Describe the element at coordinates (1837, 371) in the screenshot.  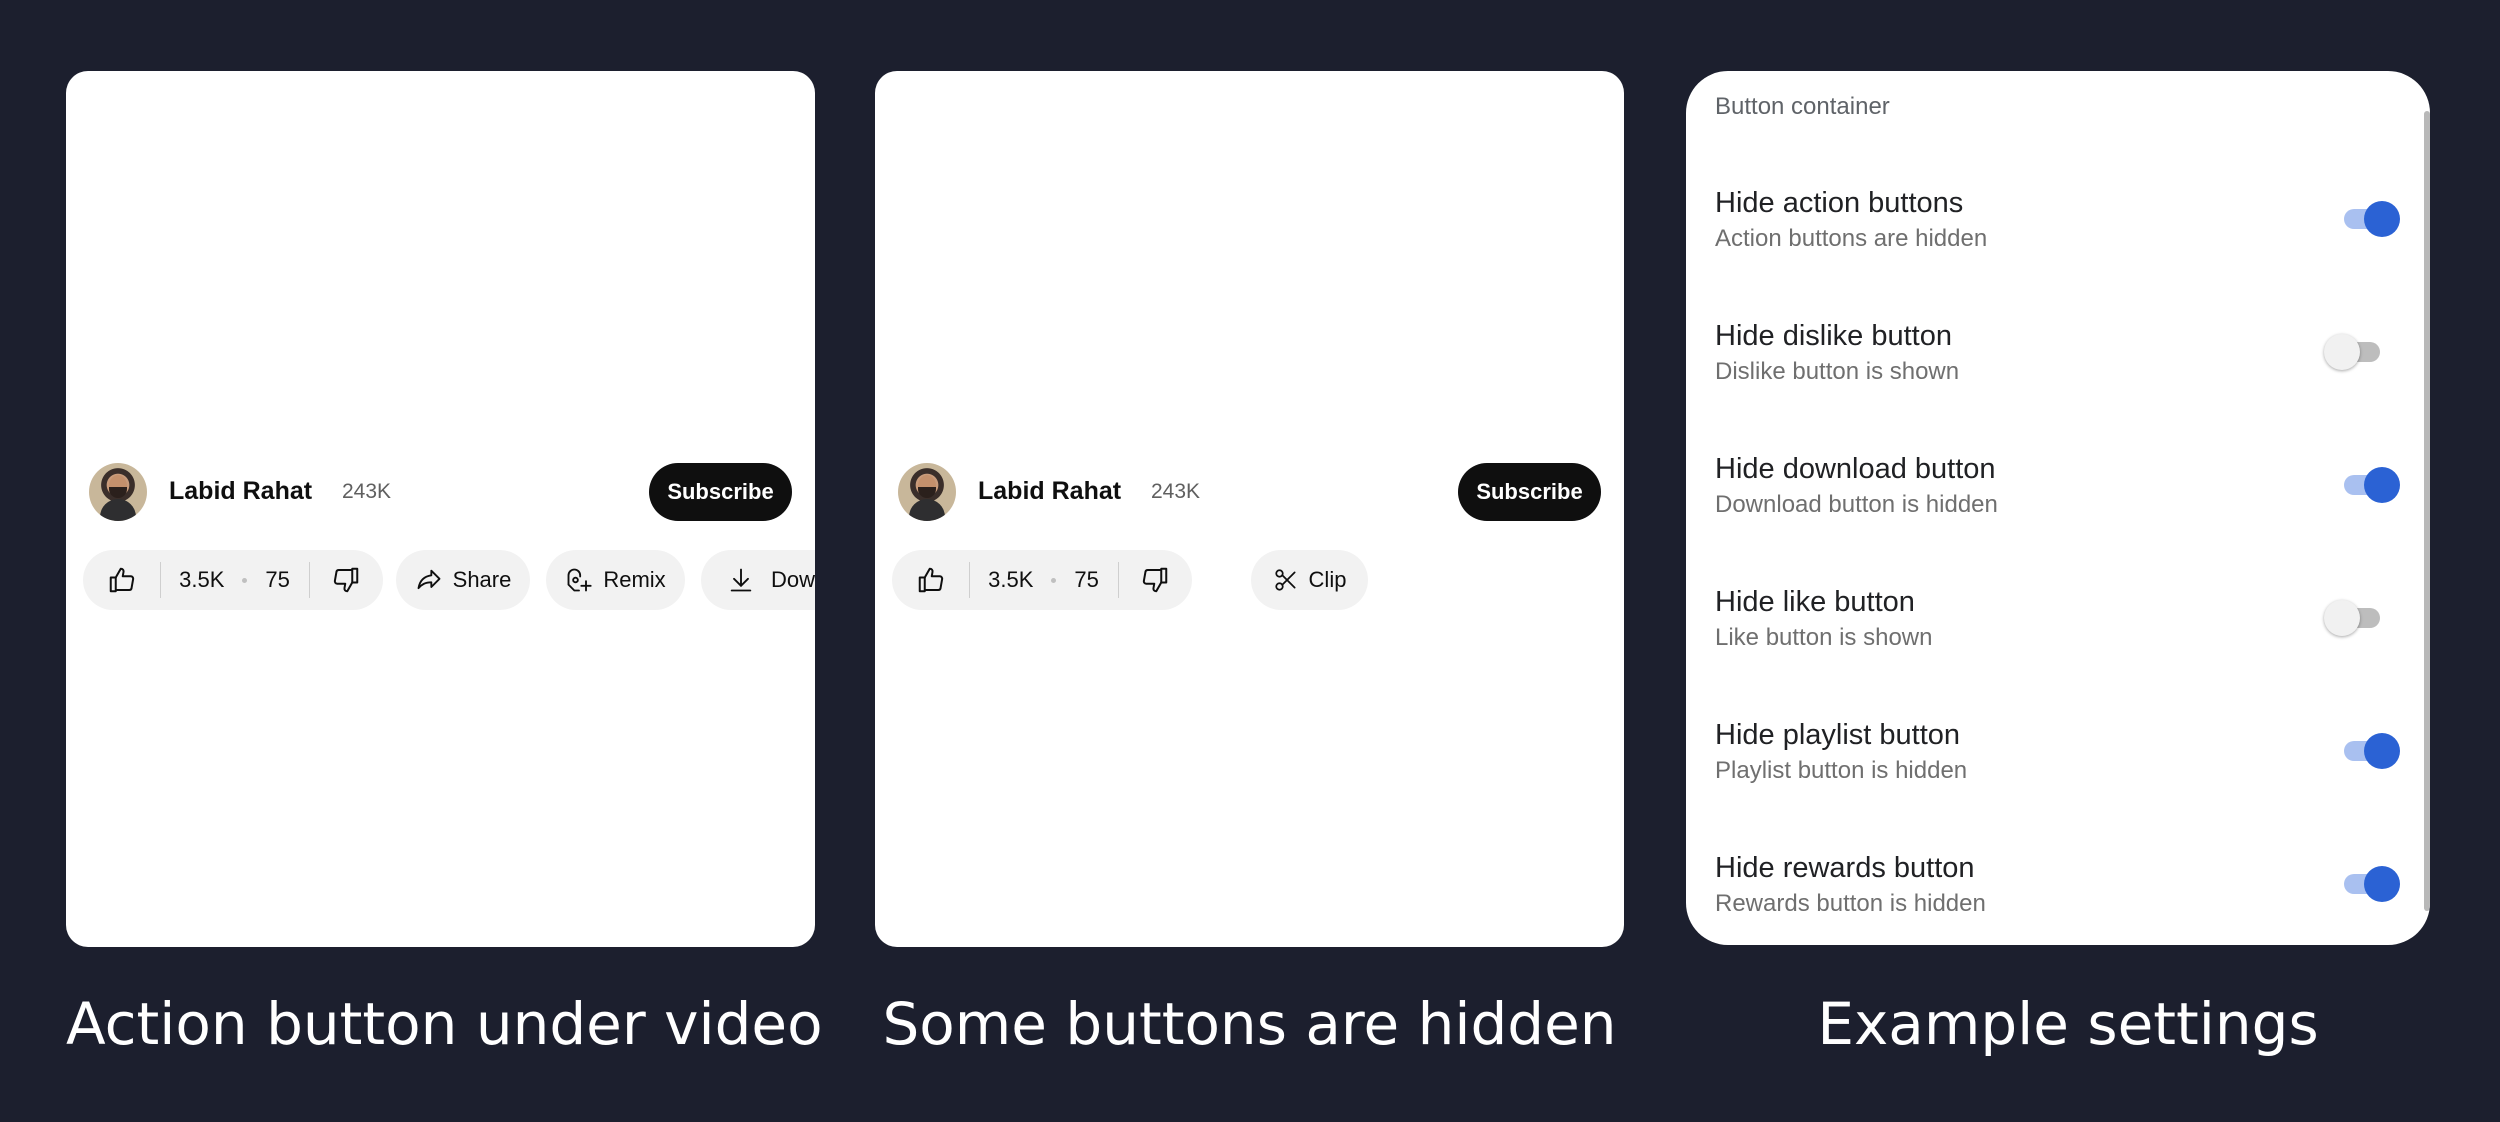
I see `setting-subtitle: Dislike button is shown` at that location.